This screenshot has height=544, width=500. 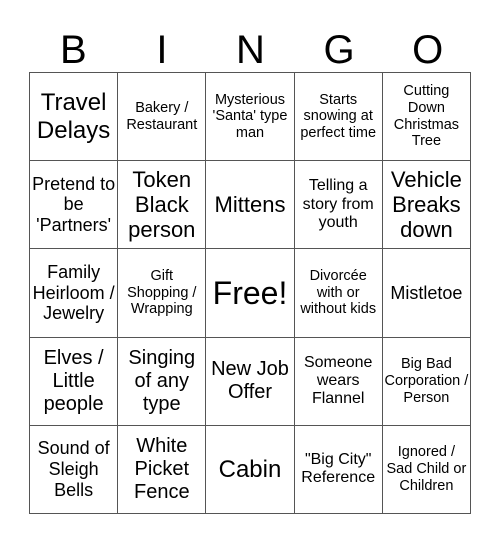 What do you see at coordinates (338, 293) in the screenshot?
I see `bingo-cell: Divorcée with or without kids` at bounding box center [338, 293].